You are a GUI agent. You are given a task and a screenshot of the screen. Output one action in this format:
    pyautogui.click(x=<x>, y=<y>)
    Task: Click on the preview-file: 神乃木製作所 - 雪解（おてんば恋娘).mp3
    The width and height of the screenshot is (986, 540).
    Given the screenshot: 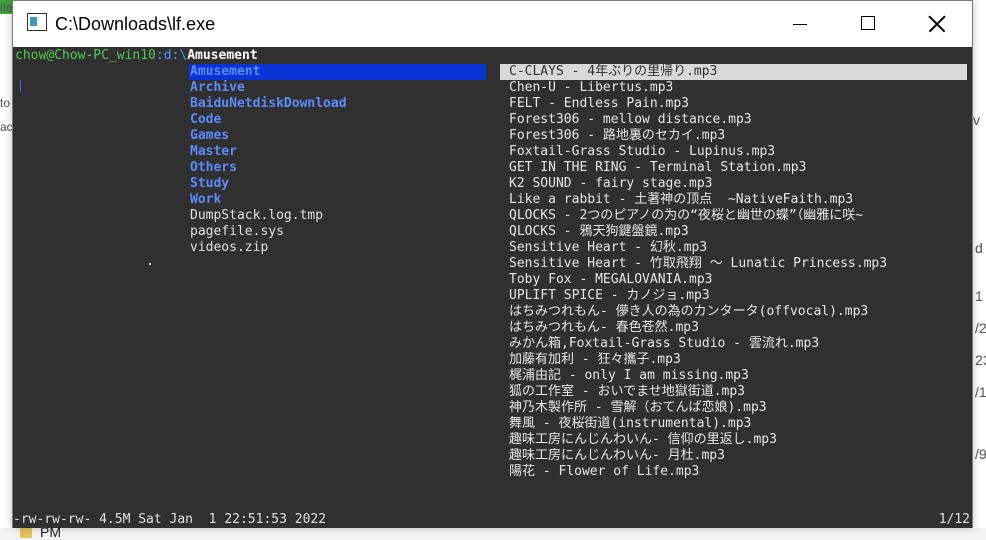 What is the action you would take?
    pyautogui.click(x=733, y=408)
    